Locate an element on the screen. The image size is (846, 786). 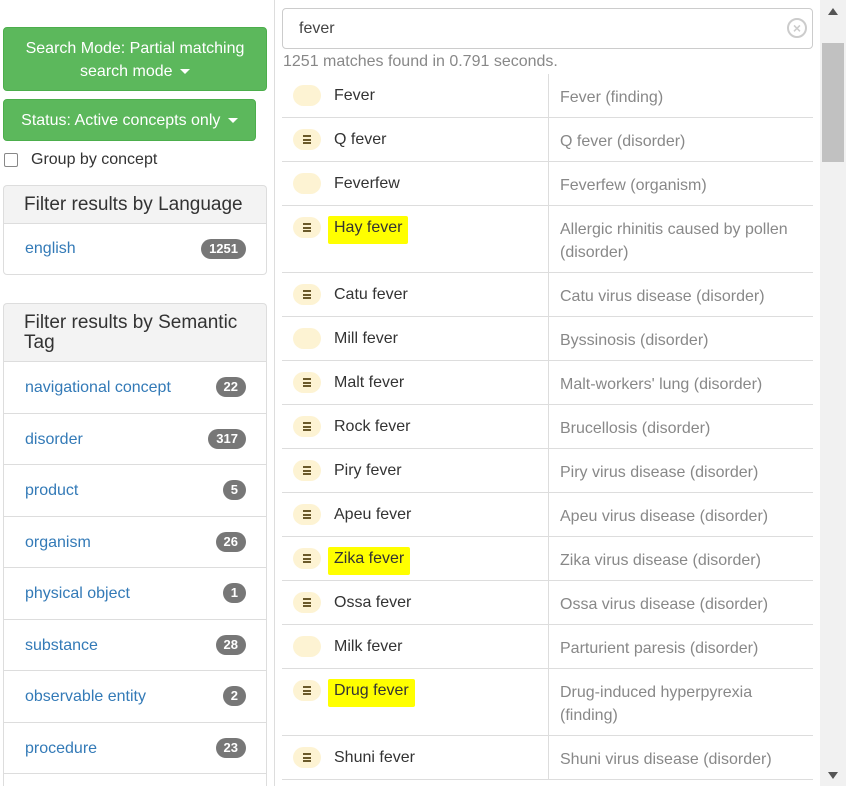
result-term: Mill fever is located at coordinates (366, 339).